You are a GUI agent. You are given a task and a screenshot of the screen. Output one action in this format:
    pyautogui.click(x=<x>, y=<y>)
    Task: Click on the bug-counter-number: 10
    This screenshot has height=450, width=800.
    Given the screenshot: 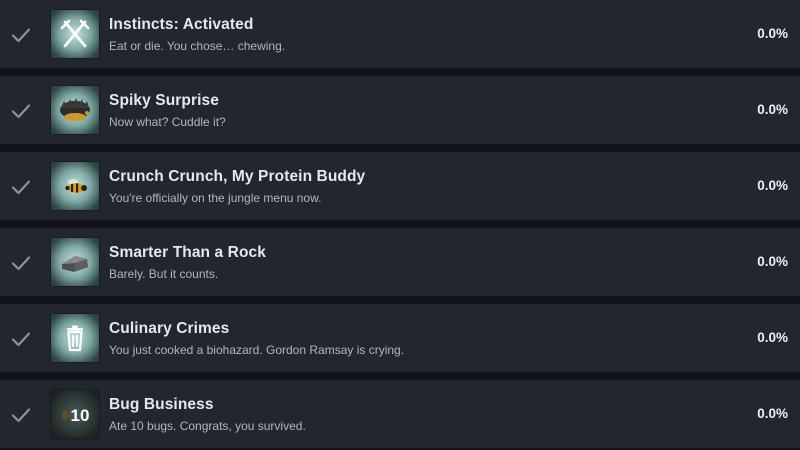 What is the action you would take?
    pyautogui.click(x=80, y=415)
    